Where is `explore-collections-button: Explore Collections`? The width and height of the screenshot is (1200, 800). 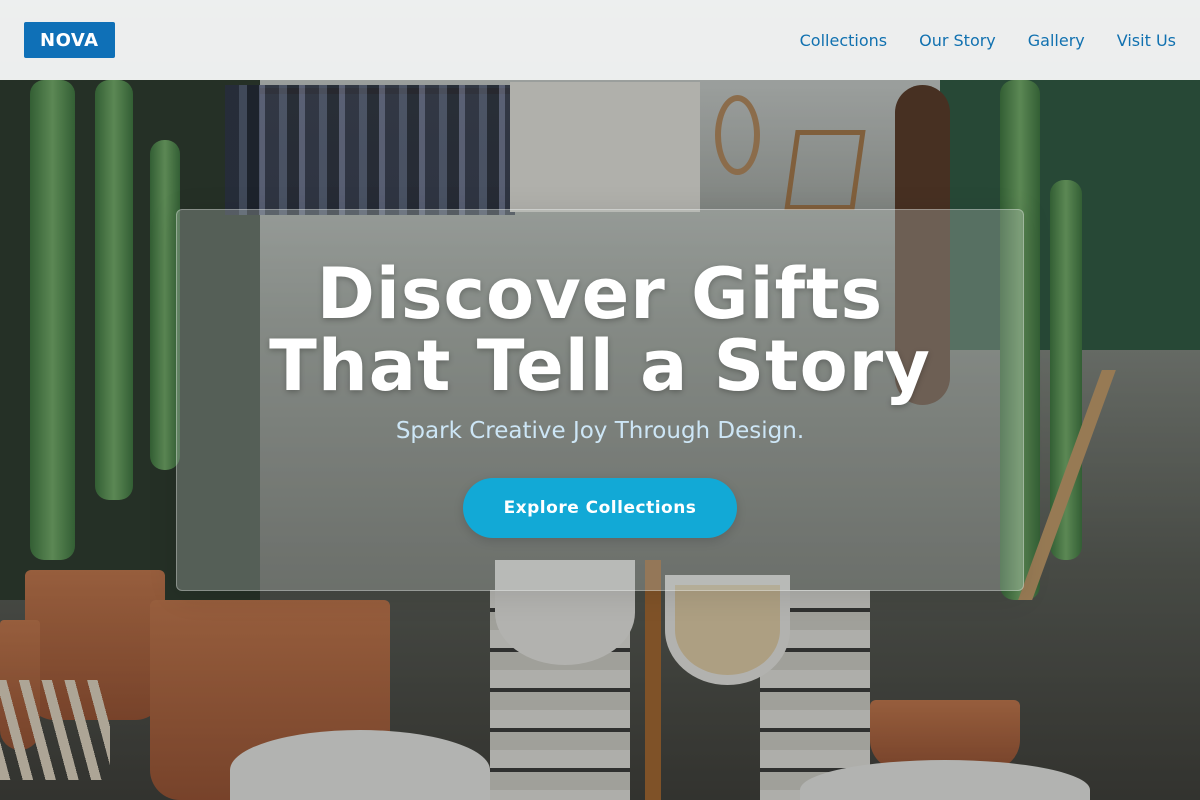 explore-collections-button: Explore Collections is located at coordinates (600, 508).